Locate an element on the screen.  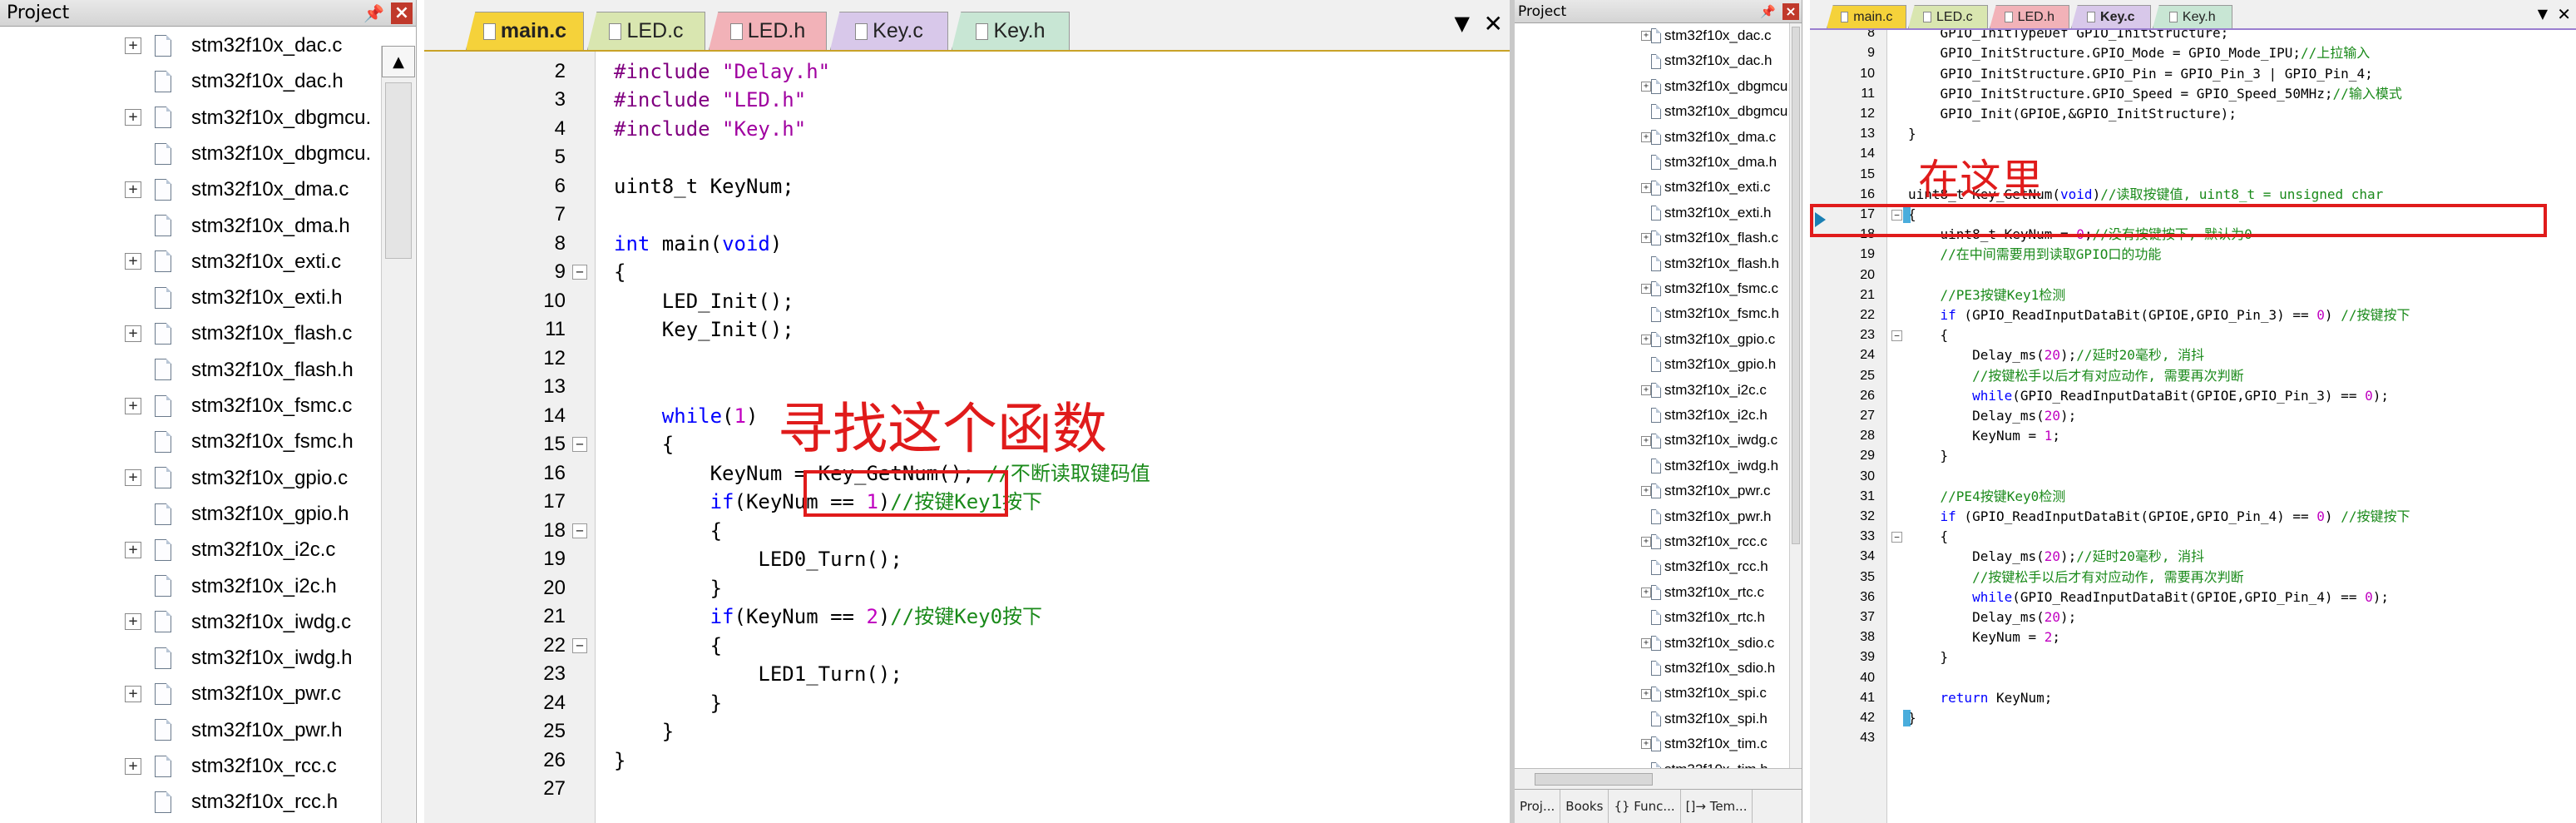
tab-close-icon: ✕ is located at coordinates (1493, 23).